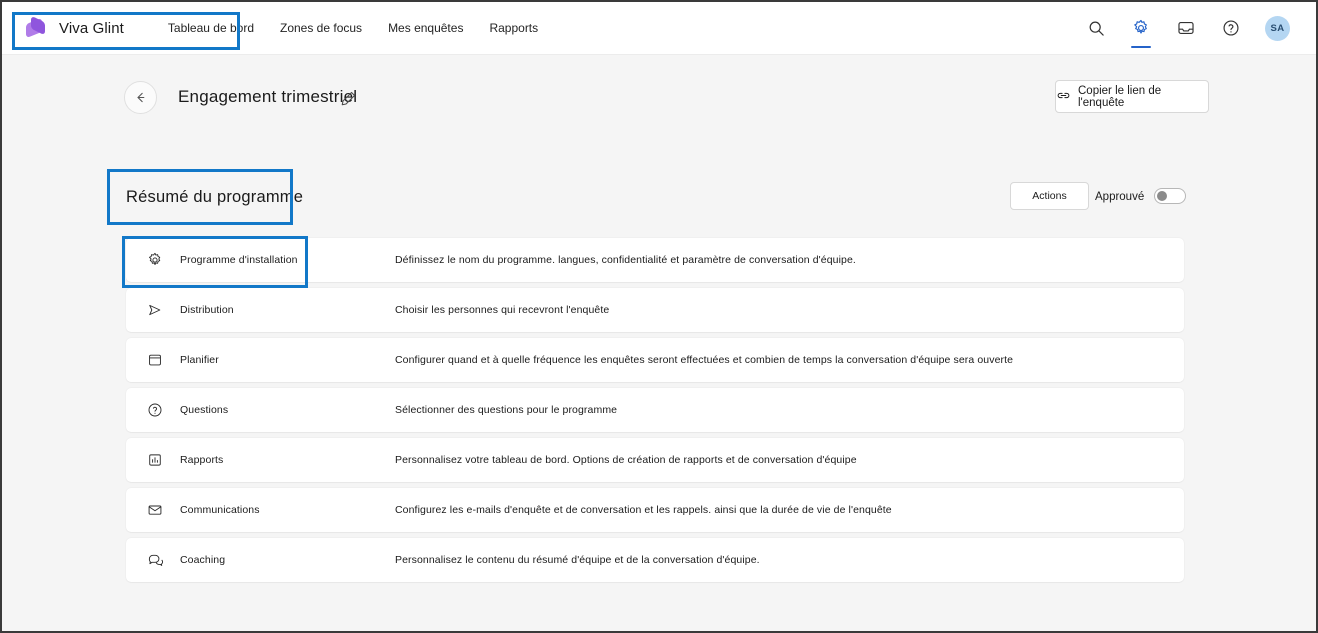 This screenshot has height=633, width=1318. Describe the element at coordinates (202, 460) in the screenshot. I see `row-label: Rapports` at that location.